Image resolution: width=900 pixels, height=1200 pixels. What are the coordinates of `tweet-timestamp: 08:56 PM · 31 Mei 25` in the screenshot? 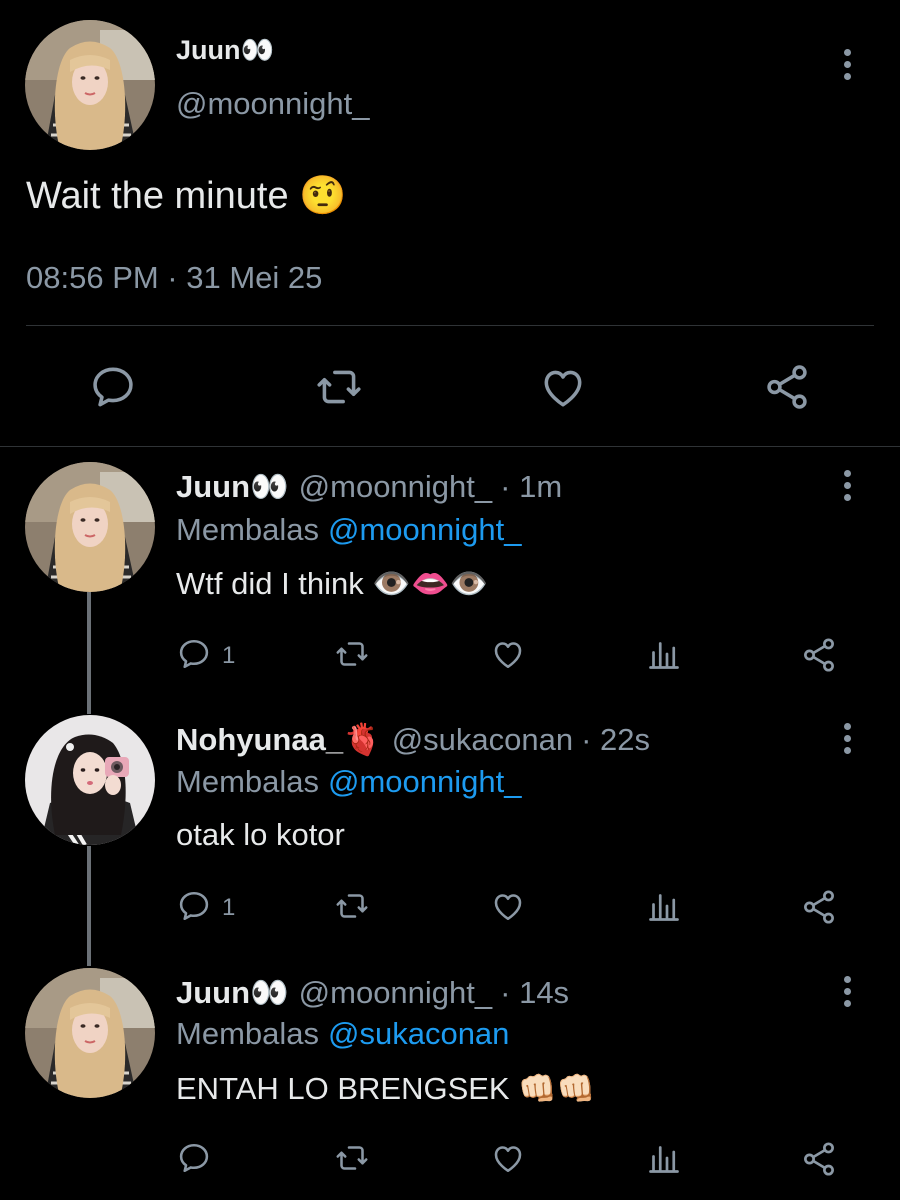 It's located at (174, 277).